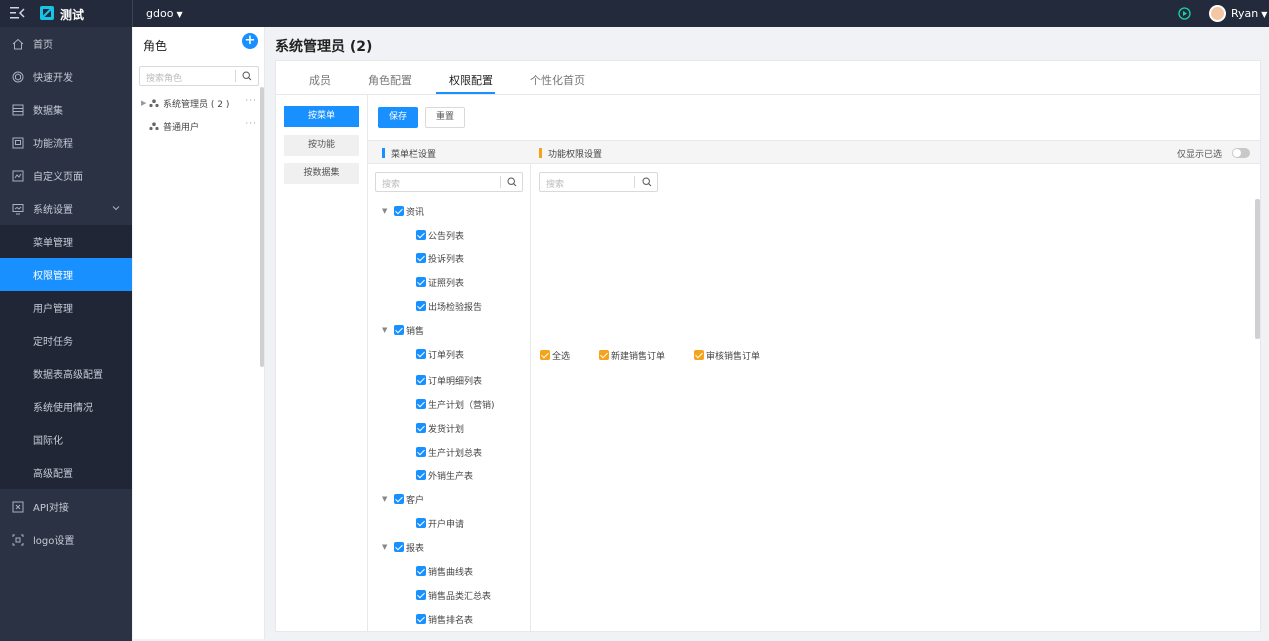 The image size is (1269, 641). I want to click on sidebar-subitem-user-mgmt: 用户管理, so click(66, 307).